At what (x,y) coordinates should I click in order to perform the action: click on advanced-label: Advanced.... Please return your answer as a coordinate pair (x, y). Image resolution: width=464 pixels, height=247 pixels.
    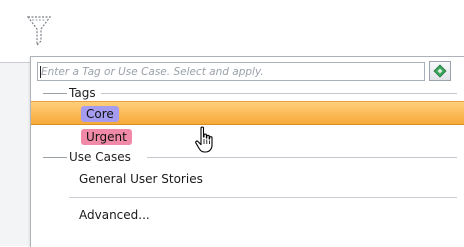
    Looking at the image, I should click on (114, 215).